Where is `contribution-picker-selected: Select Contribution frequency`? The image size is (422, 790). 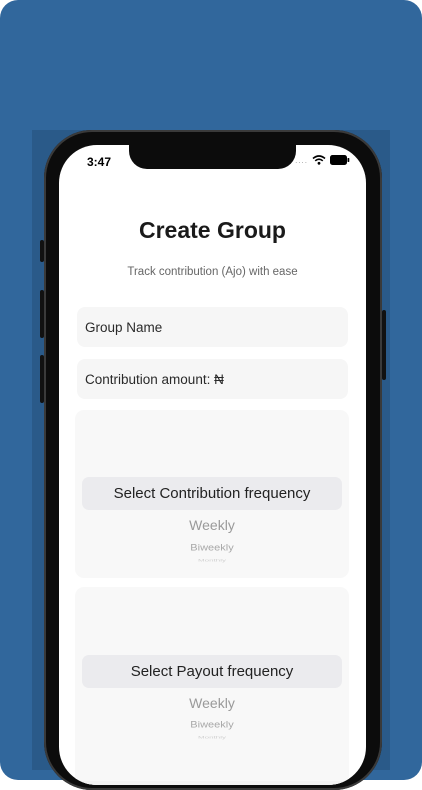
contribution-picker-selected: Select Contribution frequency is located at coordinates (212, 493).